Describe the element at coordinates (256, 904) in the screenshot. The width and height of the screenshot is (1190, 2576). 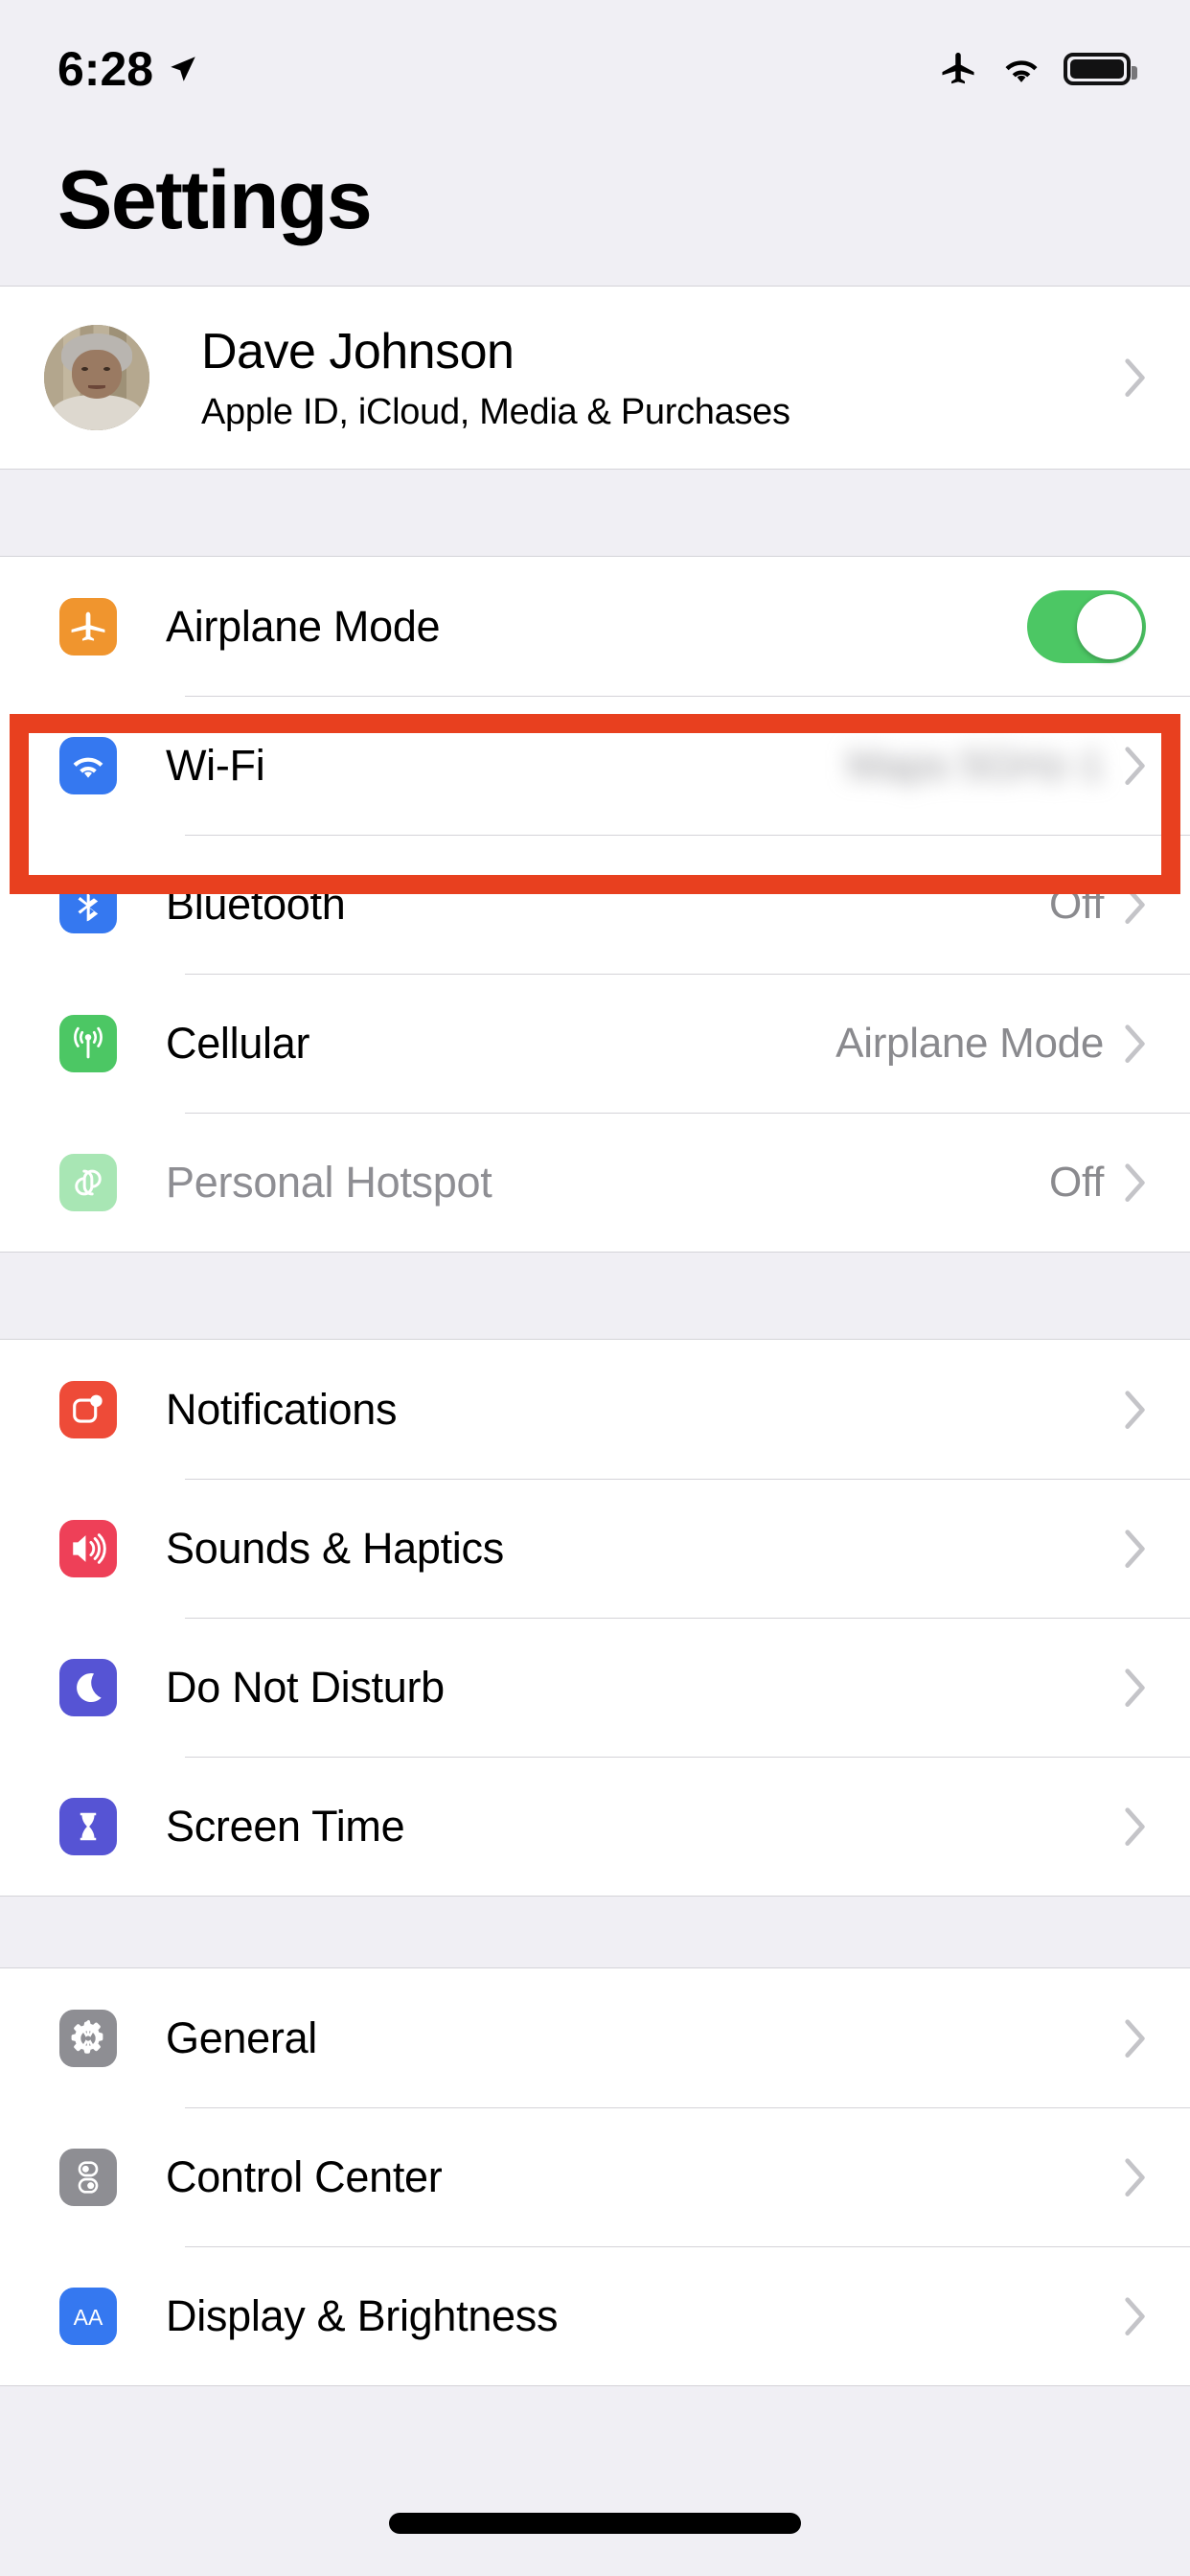
I see `row-label: Bluetooth` at that location.